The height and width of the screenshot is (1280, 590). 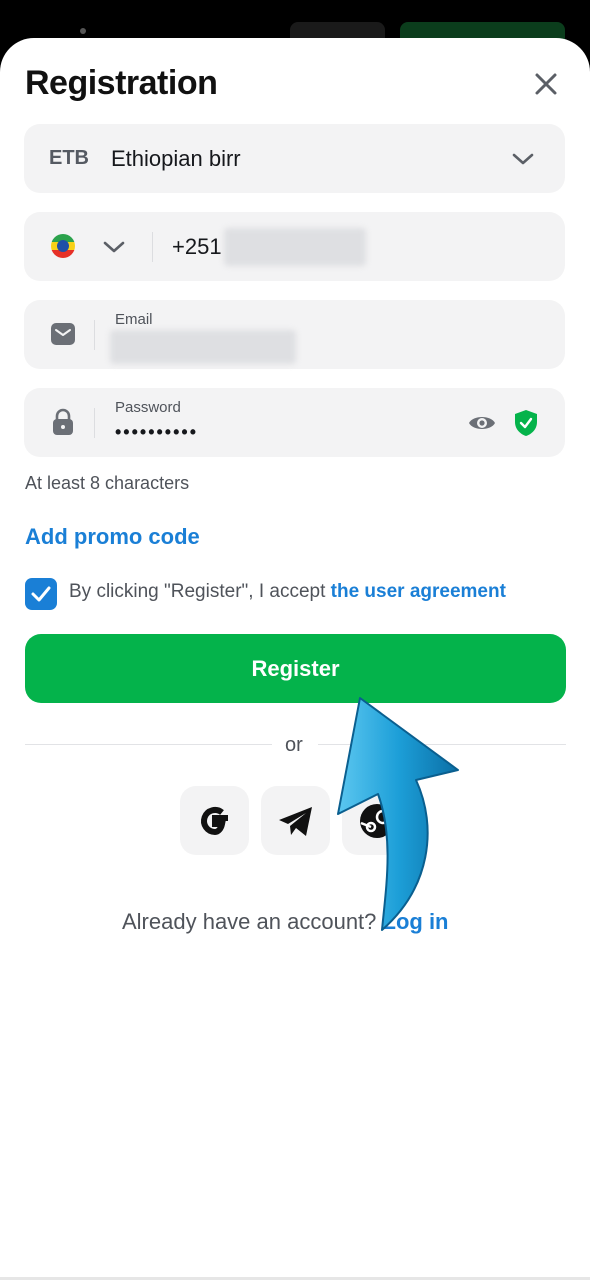 I want to click on password-field: Password ••••••••••, so click(x=294, y=422).